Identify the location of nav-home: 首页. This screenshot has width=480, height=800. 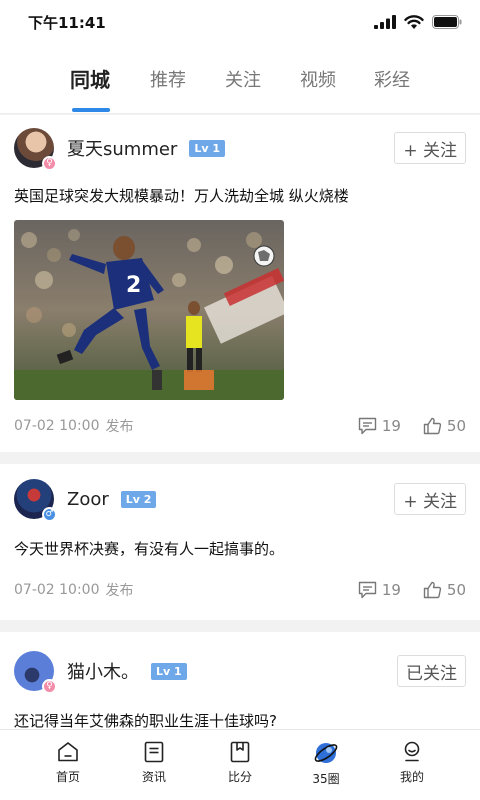
(68, 762).